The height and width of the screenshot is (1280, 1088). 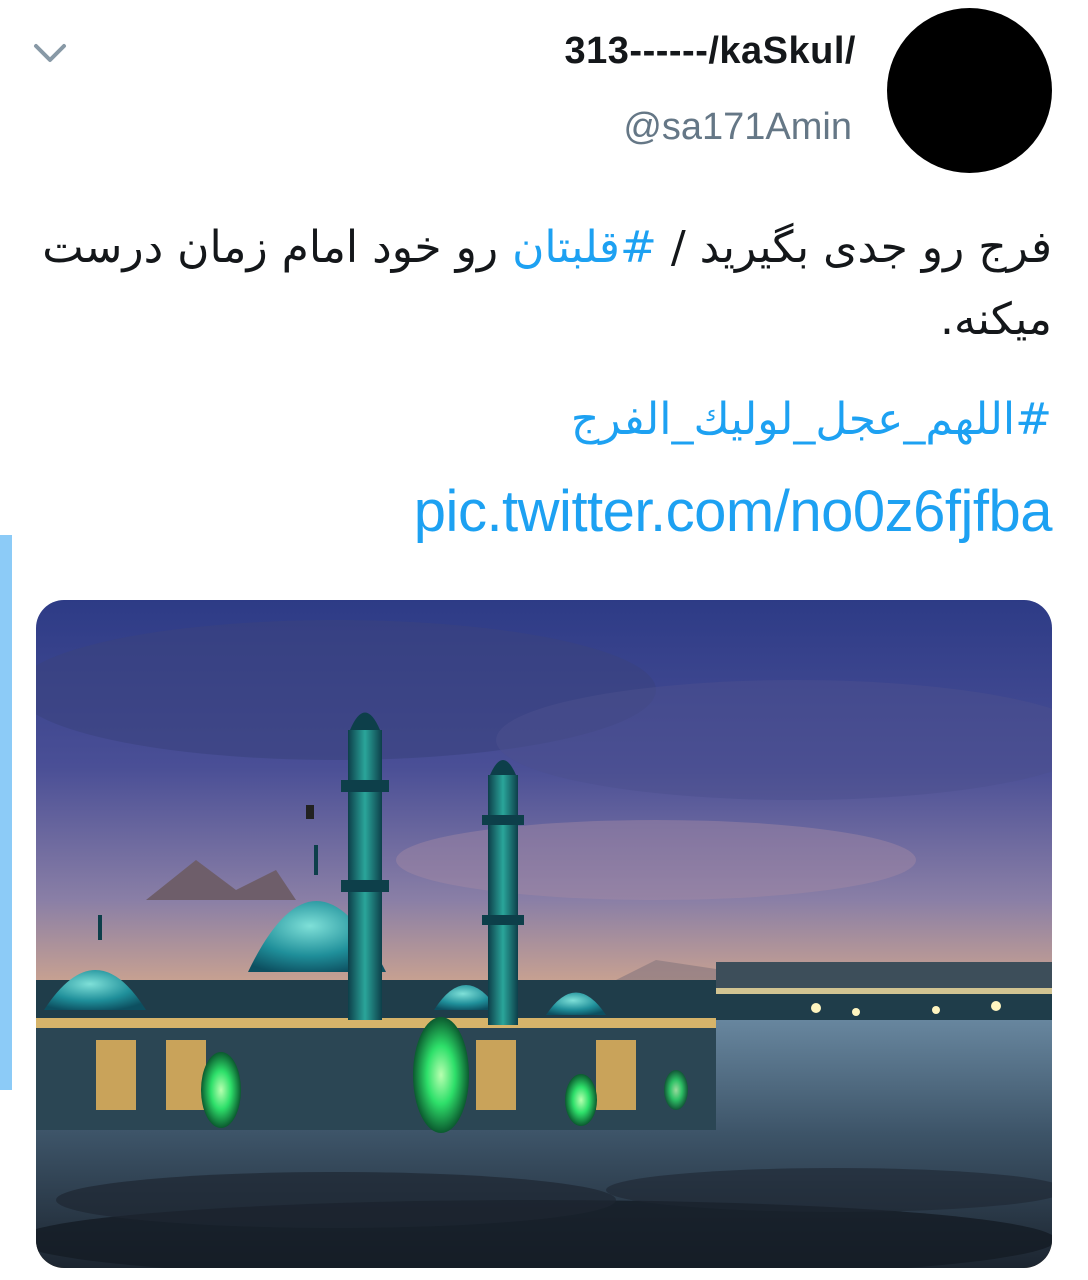 What do you see at coordinates (811, 420) in the screenshot?
I see `hashtag-link-2: #اللهم_عجل_لوليك_الفرج` at bounding box center [811, 420].